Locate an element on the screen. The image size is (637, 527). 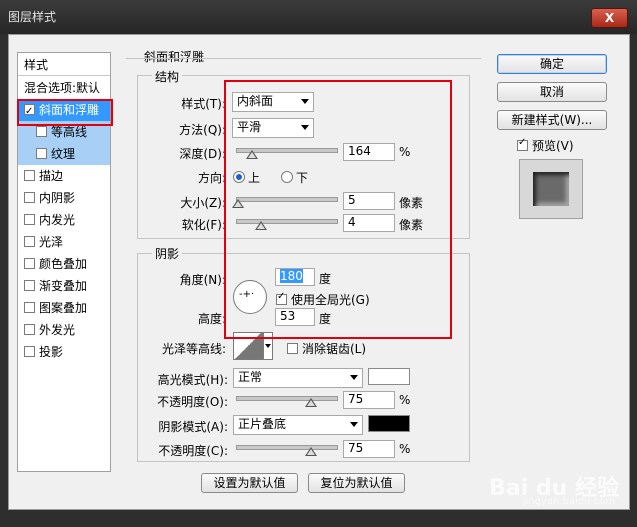
size-label: 大小(Z): is located at coordinates (203, 203).